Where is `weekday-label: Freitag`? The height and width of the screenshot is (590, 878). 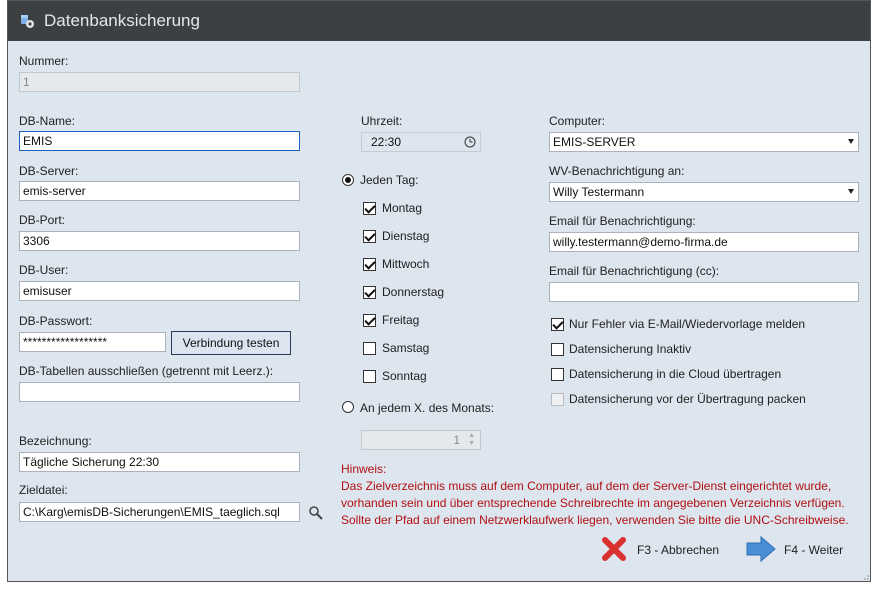
weekday-label: Freitag is located at coordinates (401, 320).